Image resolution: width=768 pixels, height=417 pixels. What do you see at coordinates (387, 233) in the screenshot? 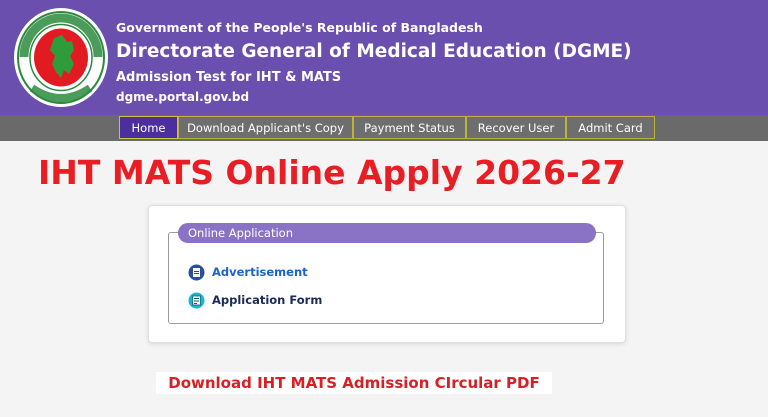
I see `panel-legend: Online Application` at bounding box center [387, 233].